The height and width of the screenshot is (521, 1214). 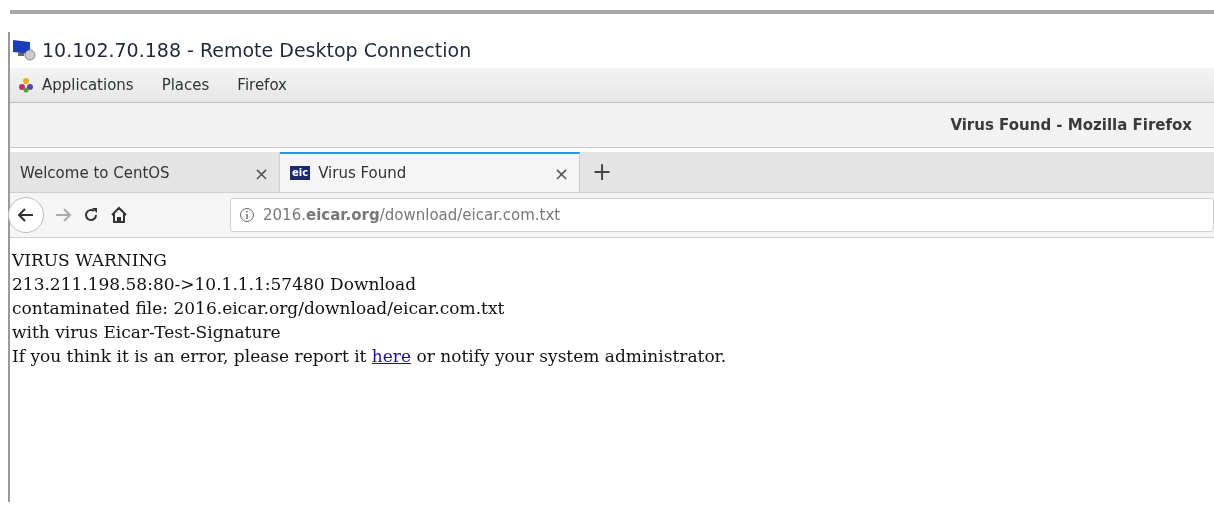 What do you see at coordinates (24, 50) in the screenshot?
I see `monitor-icon` at bounding box center [24, 50].